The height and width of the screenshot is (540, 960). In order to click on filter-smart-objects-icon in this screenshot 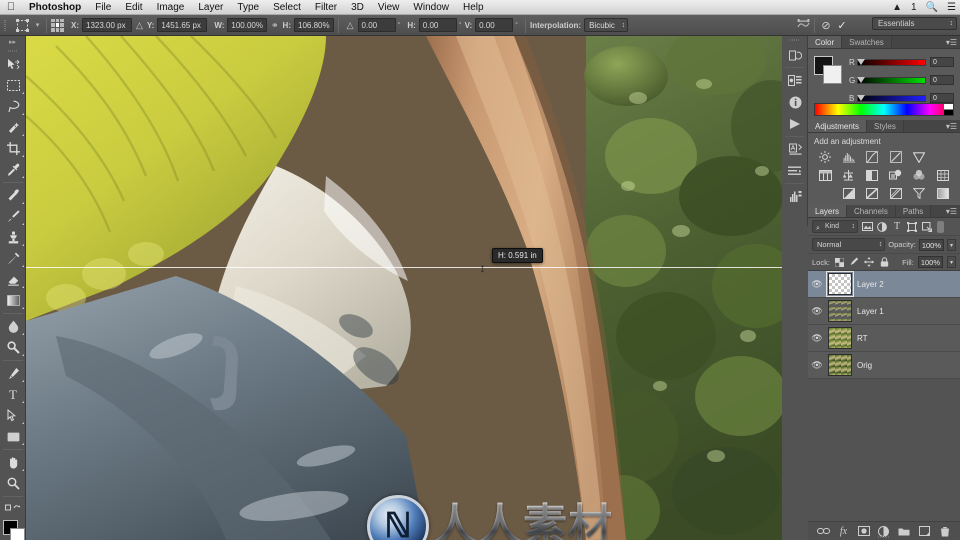, I will do `click(927, 226)`.